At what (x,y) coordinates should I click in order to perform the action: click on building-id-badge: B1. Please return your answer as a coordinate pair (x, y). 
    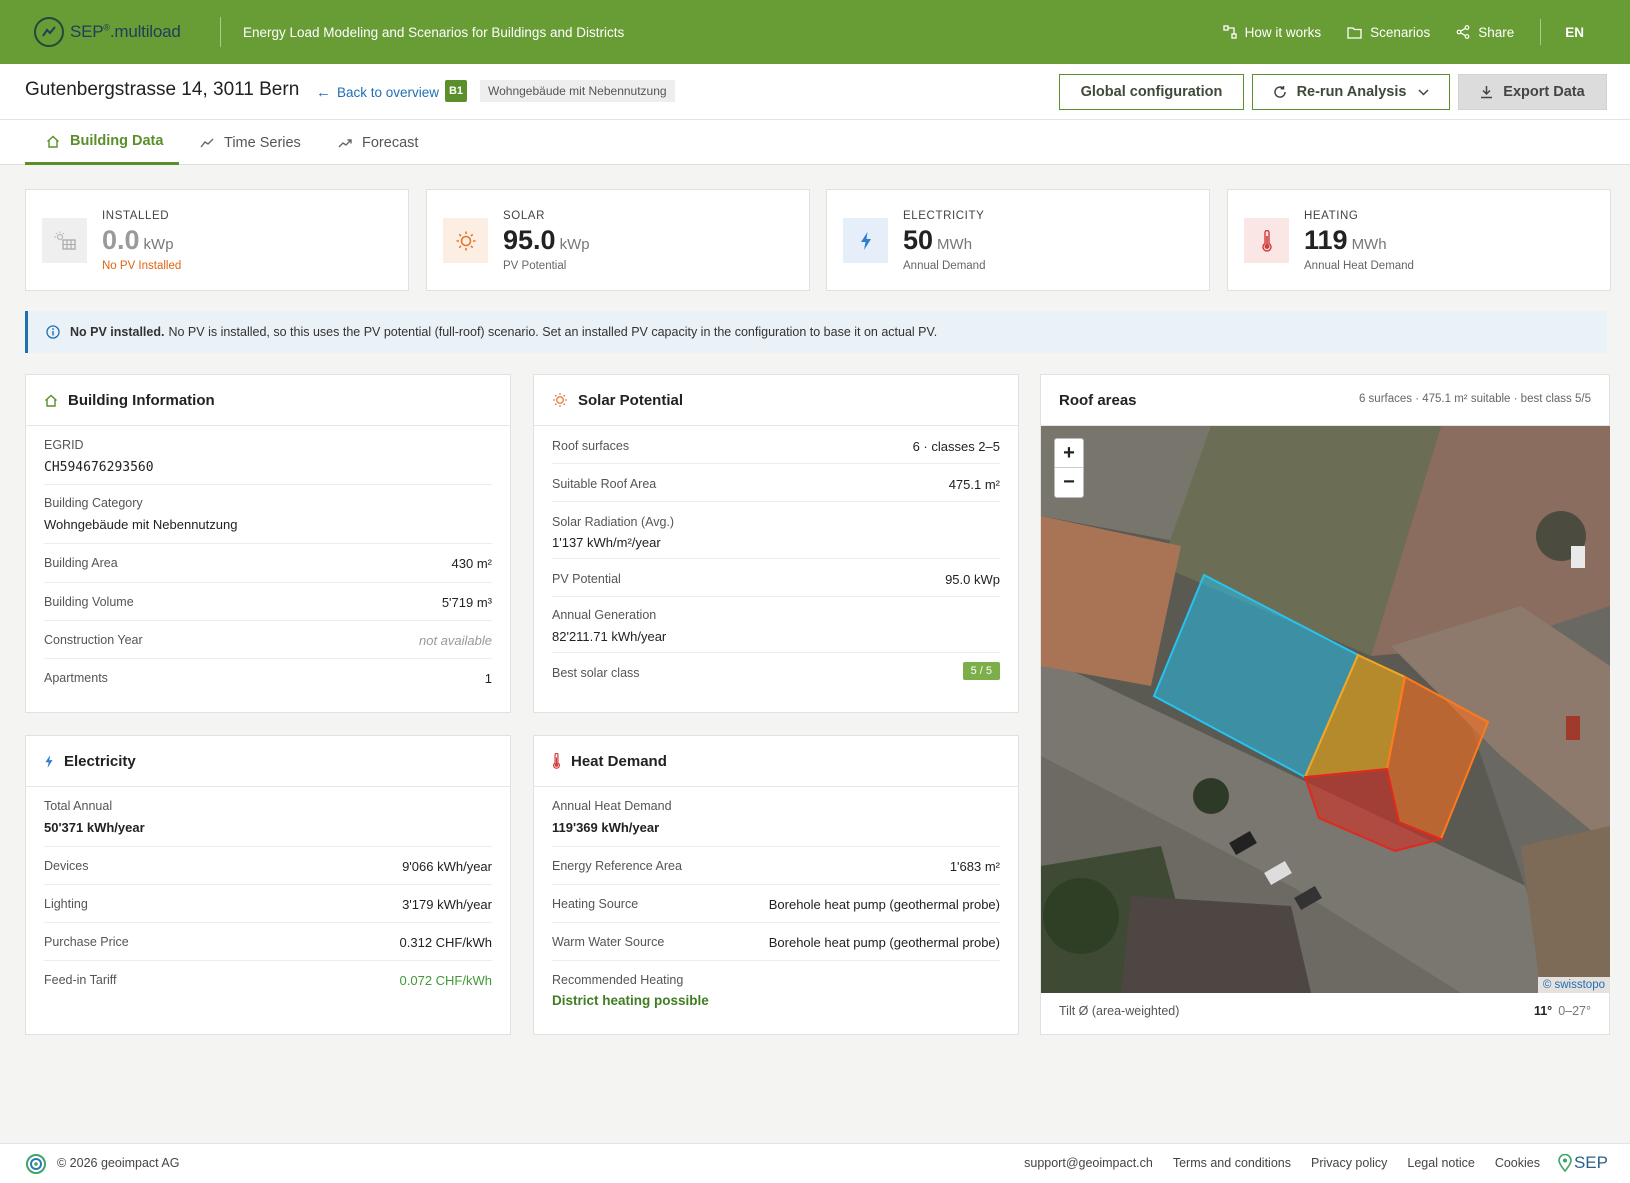
    Looking at the image, I should click on (456, 91).